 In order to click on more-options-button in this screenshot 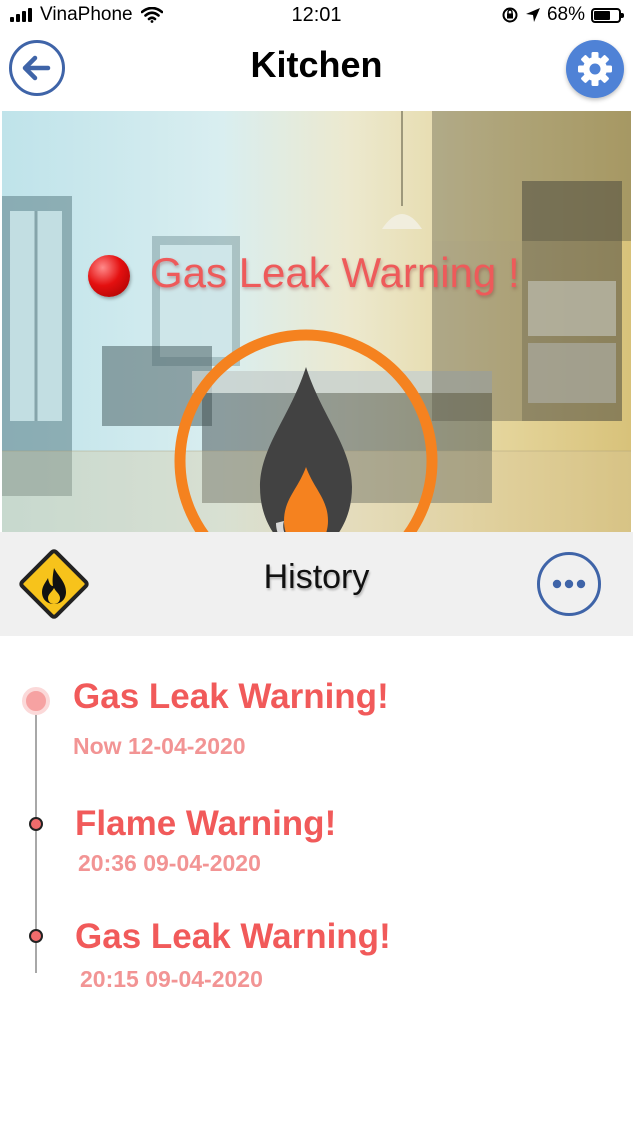, I will do `click(569, 584)`.